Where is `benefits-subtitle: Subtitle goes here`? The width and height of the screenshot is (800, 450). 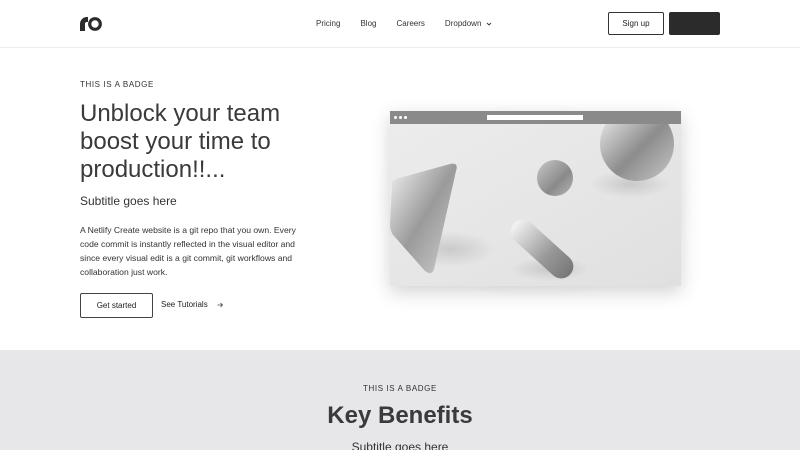 benefits-subtitle: Subtitle goes here is located at coordinates (400, 445).